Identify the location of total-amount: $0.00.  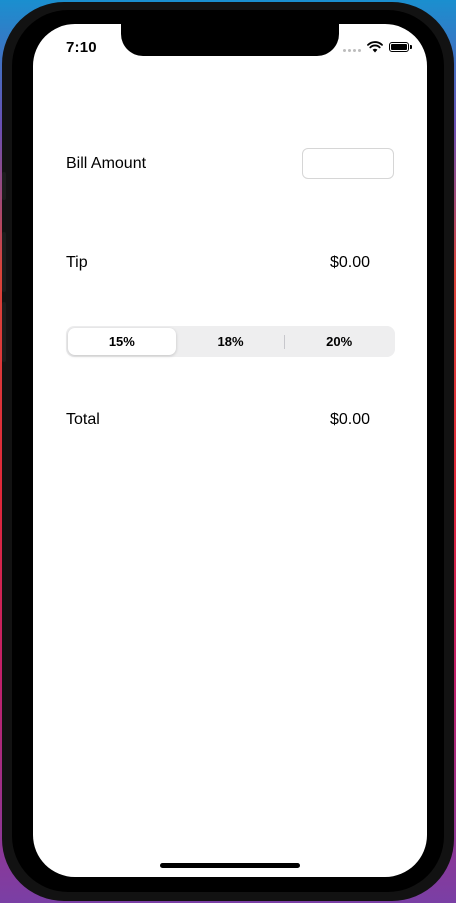
(349, 419).